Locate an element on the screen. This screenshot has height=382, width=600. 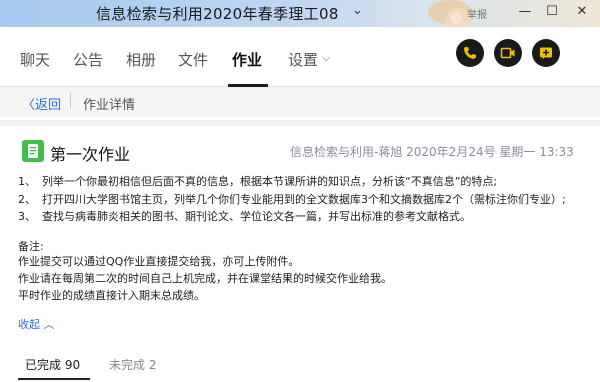
tab-files: 文件 is located at coordinates (193, 59).